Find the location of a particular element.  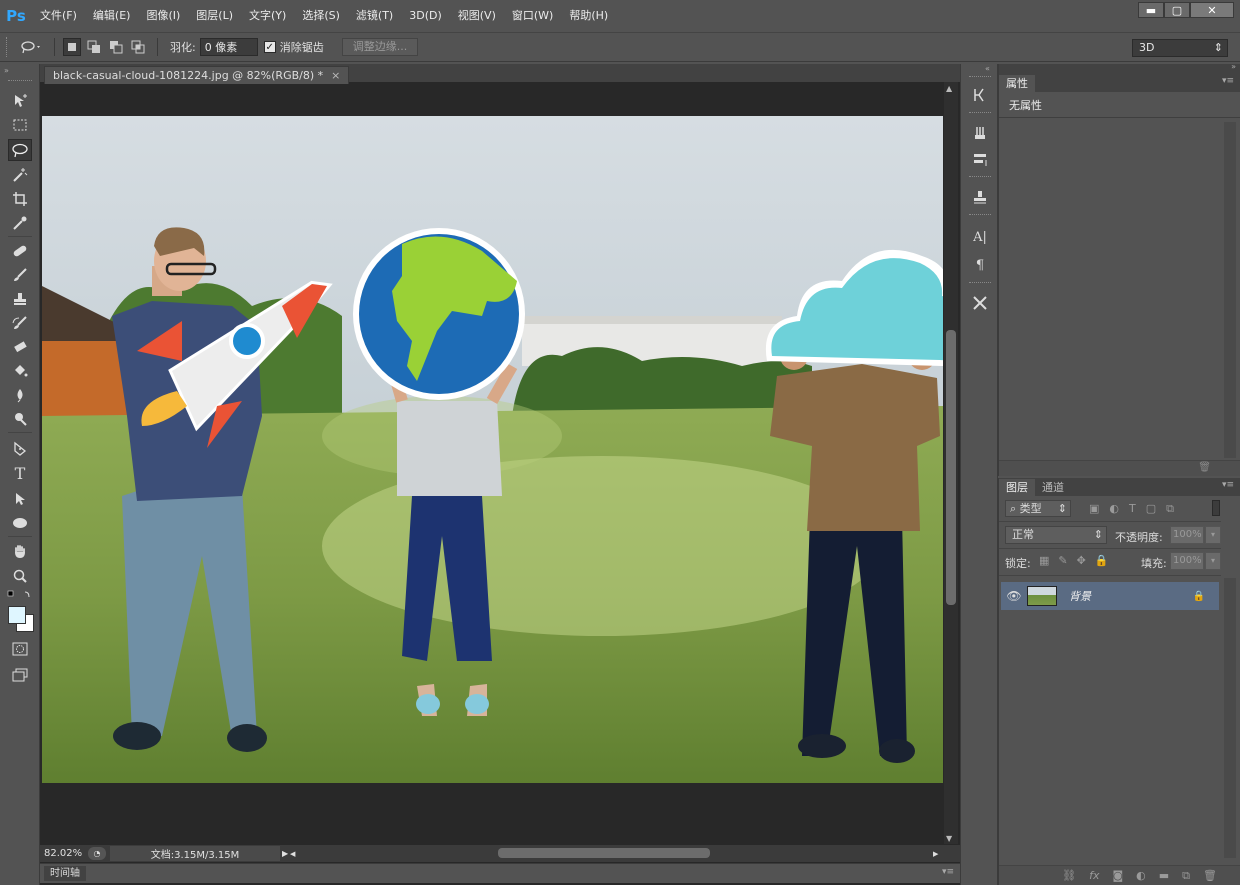

adjustment-filter-icon: ◐ is located at coordinates (1114, 509).